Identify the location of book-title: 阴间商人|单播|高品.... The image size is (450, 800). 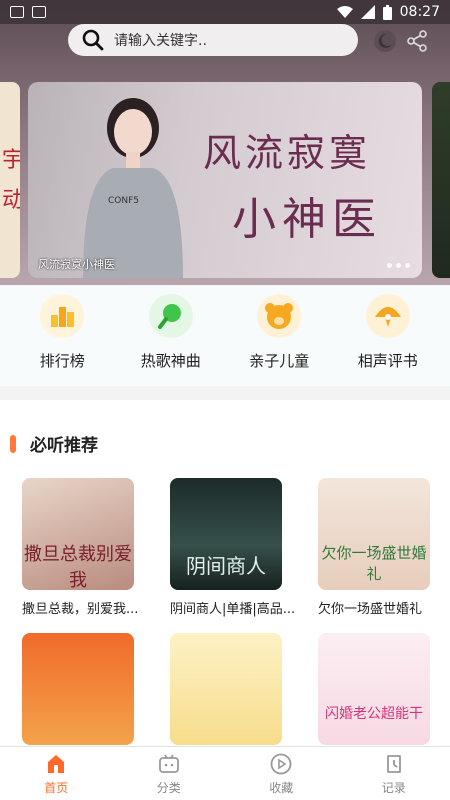
(233, 609).